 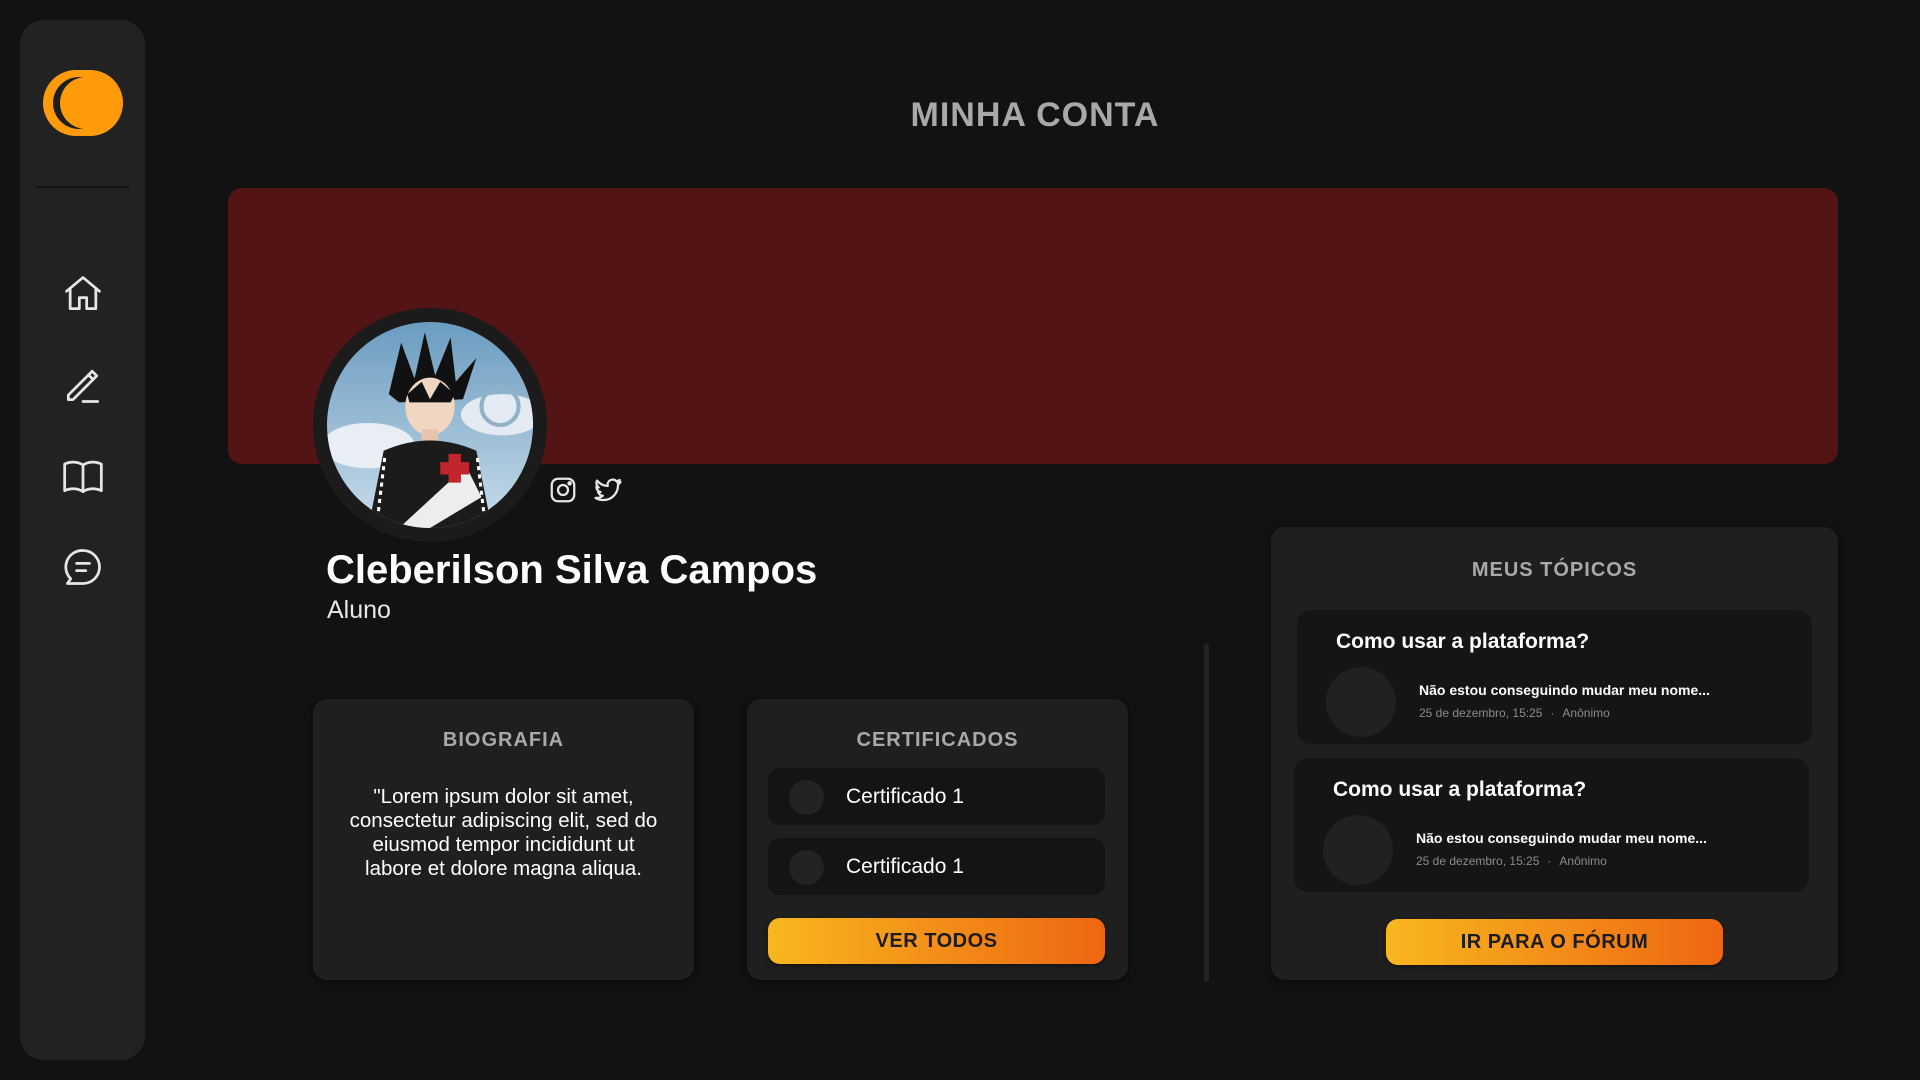 I want to click on sidebar-item-home, so click(x=83, y=294).